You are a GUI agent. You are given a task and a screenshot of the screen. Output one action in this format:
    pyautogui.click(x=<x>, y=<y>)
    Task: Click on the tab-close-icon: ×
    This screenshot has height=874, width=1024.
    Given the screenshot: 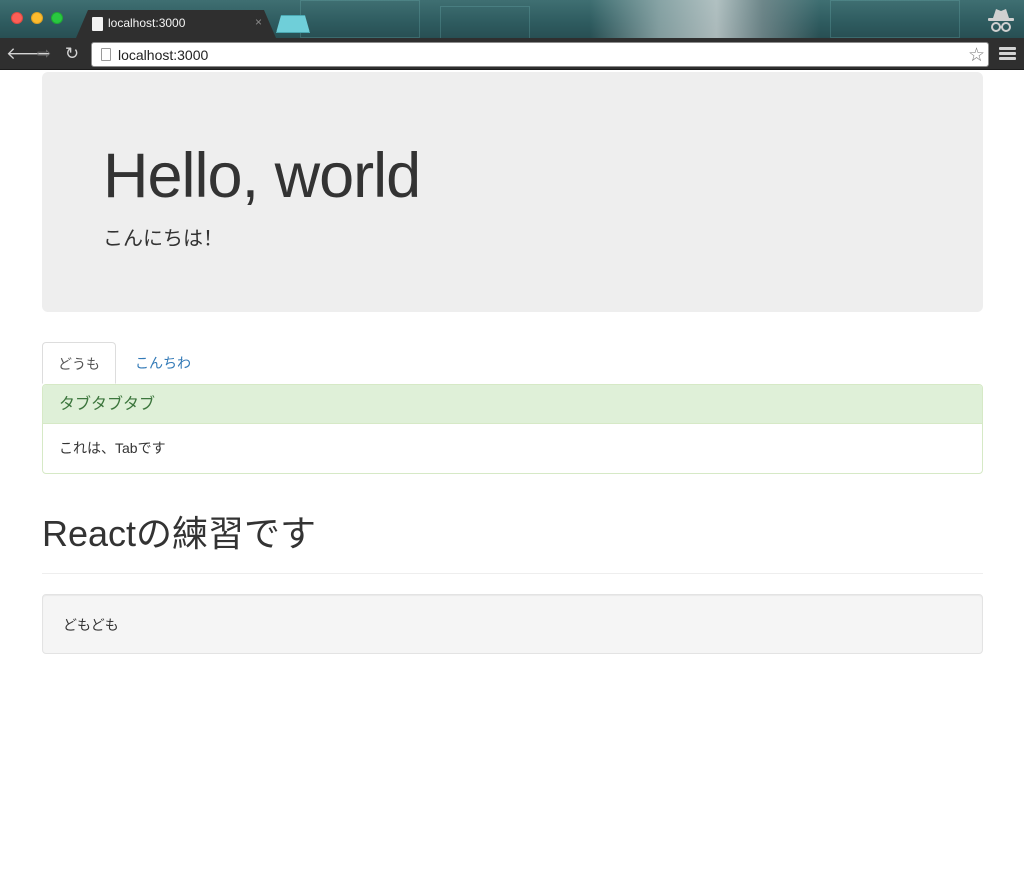 What is the action you would take?
    pyautogui.click(x=258, y=22)
    